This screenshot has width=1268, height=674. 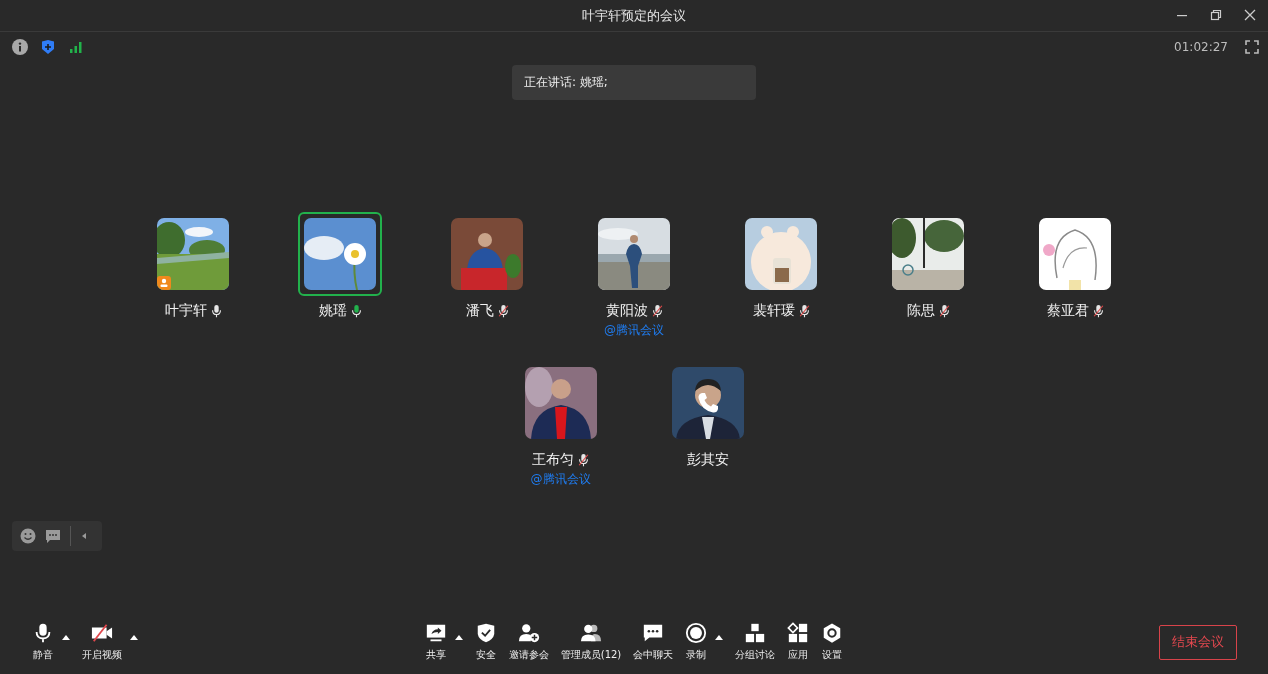 I want to click on apps-icon, so click(x=798, y=633).